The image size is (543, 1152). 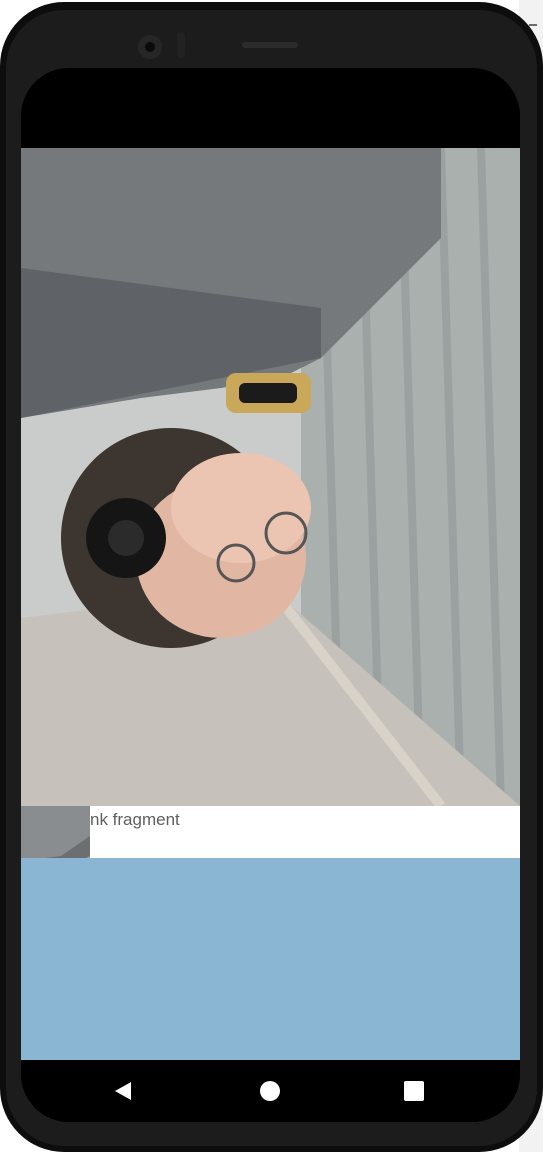 I want to click on back-button, so click(x=124, y=1091).